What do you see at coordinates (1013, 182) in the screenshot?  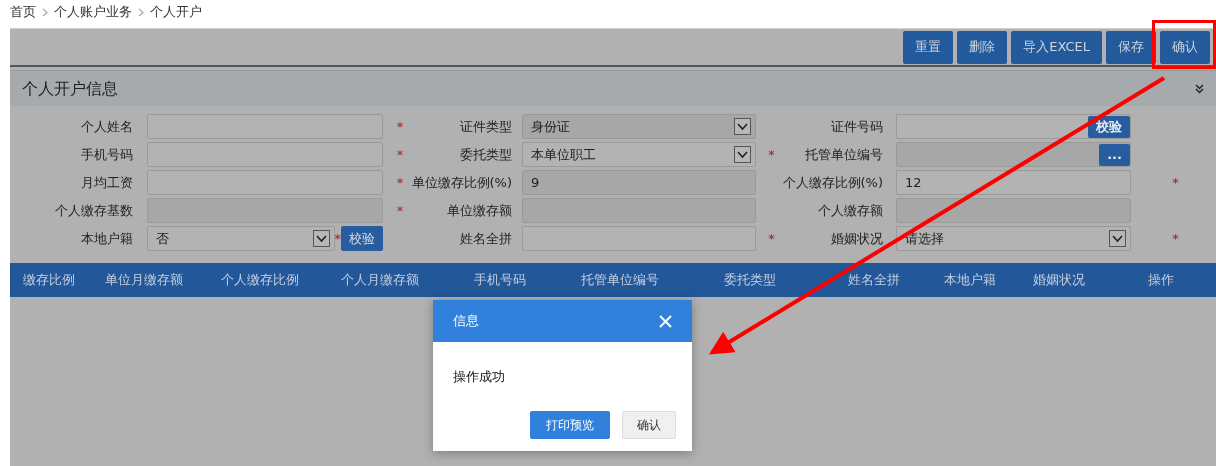 I see `input-field: 12` at bounding box center [1013, 182].